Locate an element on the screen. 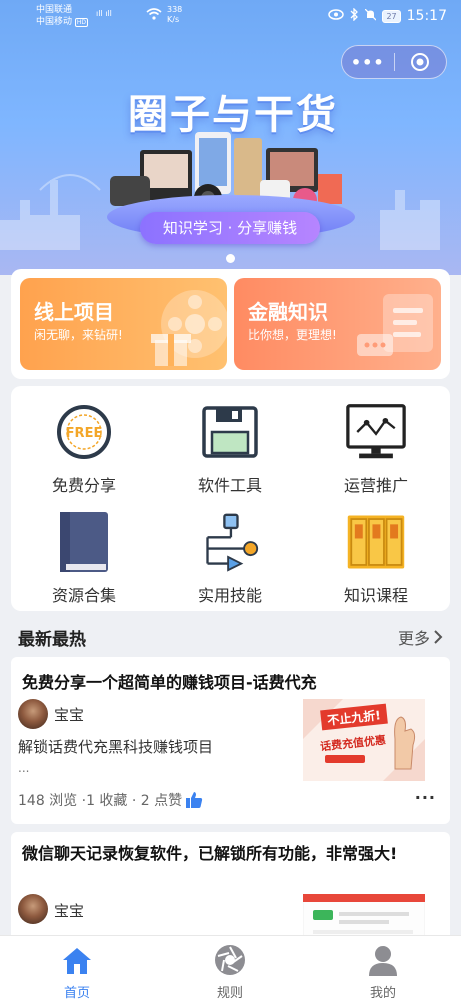 The width and height of the screenshot is (461, 1000). category-label: 软件工具 is located at coordinates (229, 485).